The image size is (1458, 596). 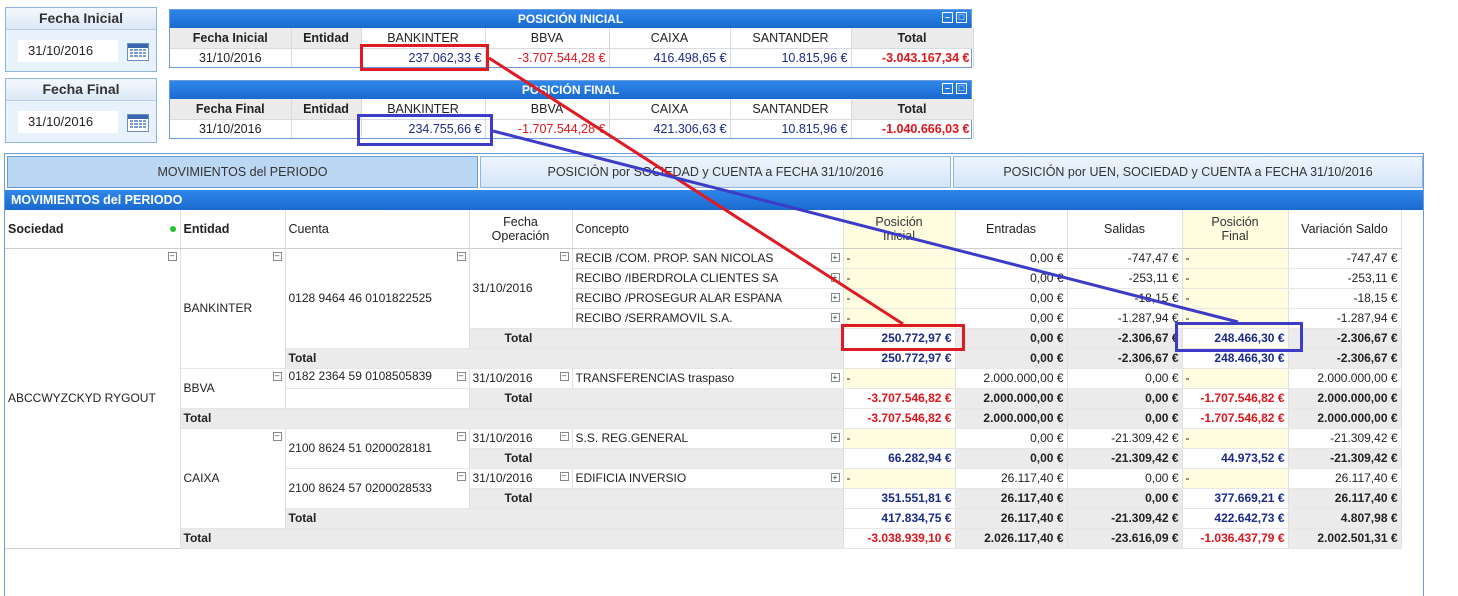 I want to click on pos-fin-grand-total: -1.036.437,79 €, so click(x=1235, y=538).